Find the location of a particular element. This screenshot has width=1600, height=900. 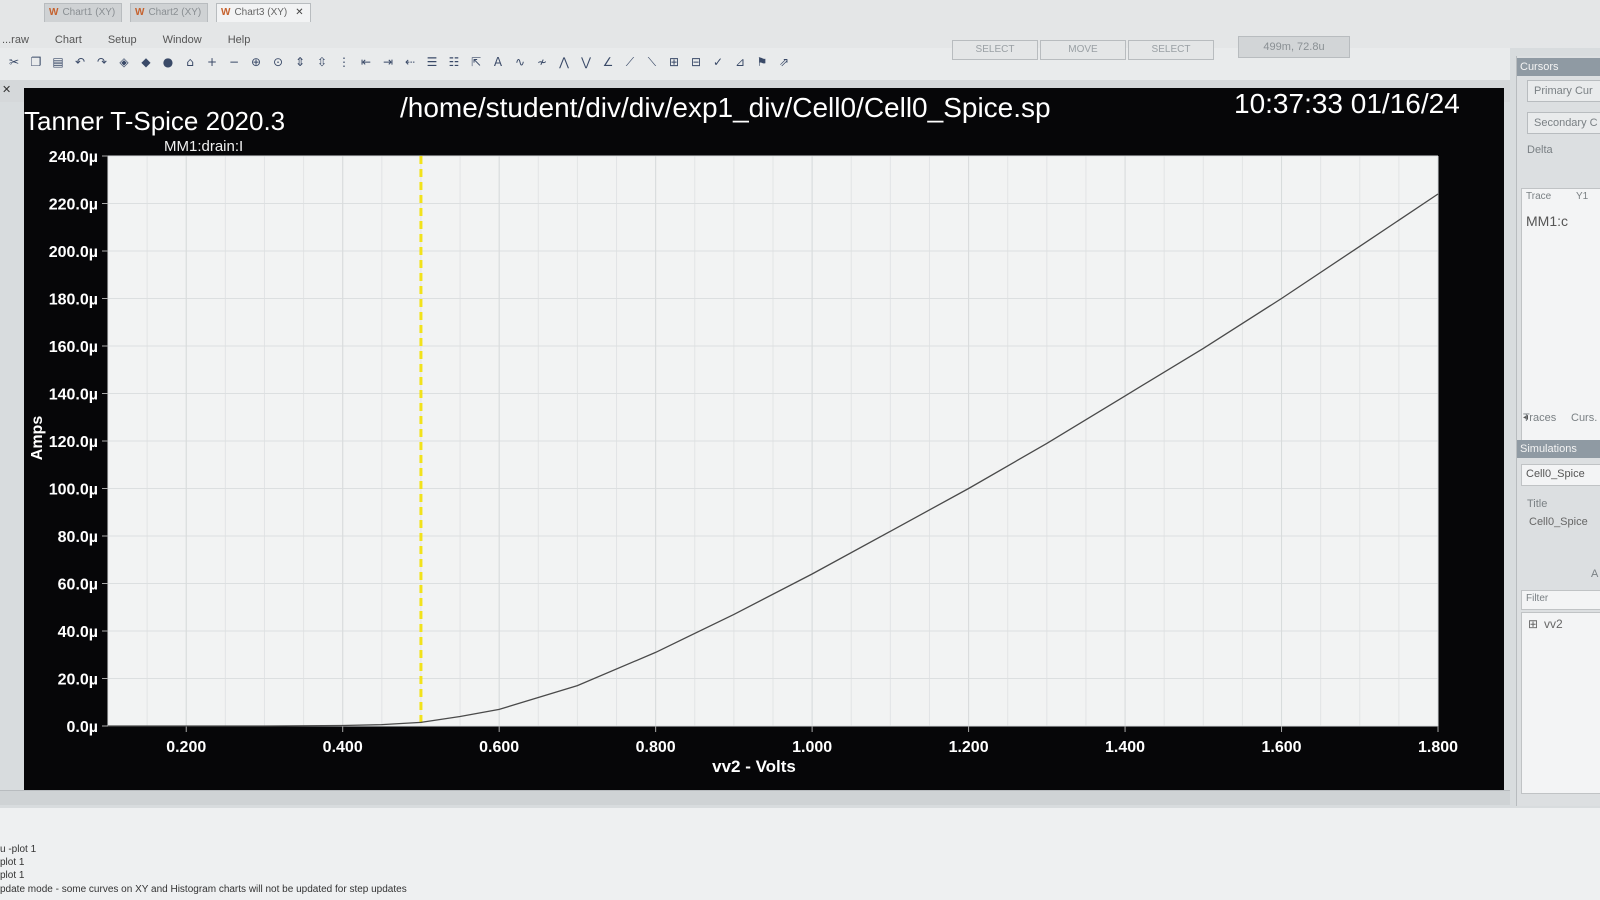

prev-icon: ⇤ is located at coordinates (366, 62).